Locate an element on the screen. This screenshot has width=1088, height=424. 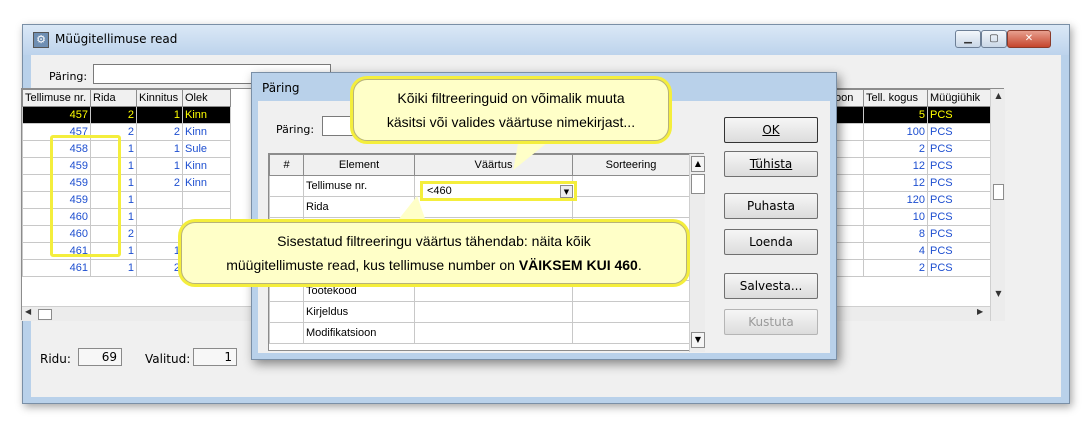
filter-row: Kirjeldus is located at coordinates (479, 312).